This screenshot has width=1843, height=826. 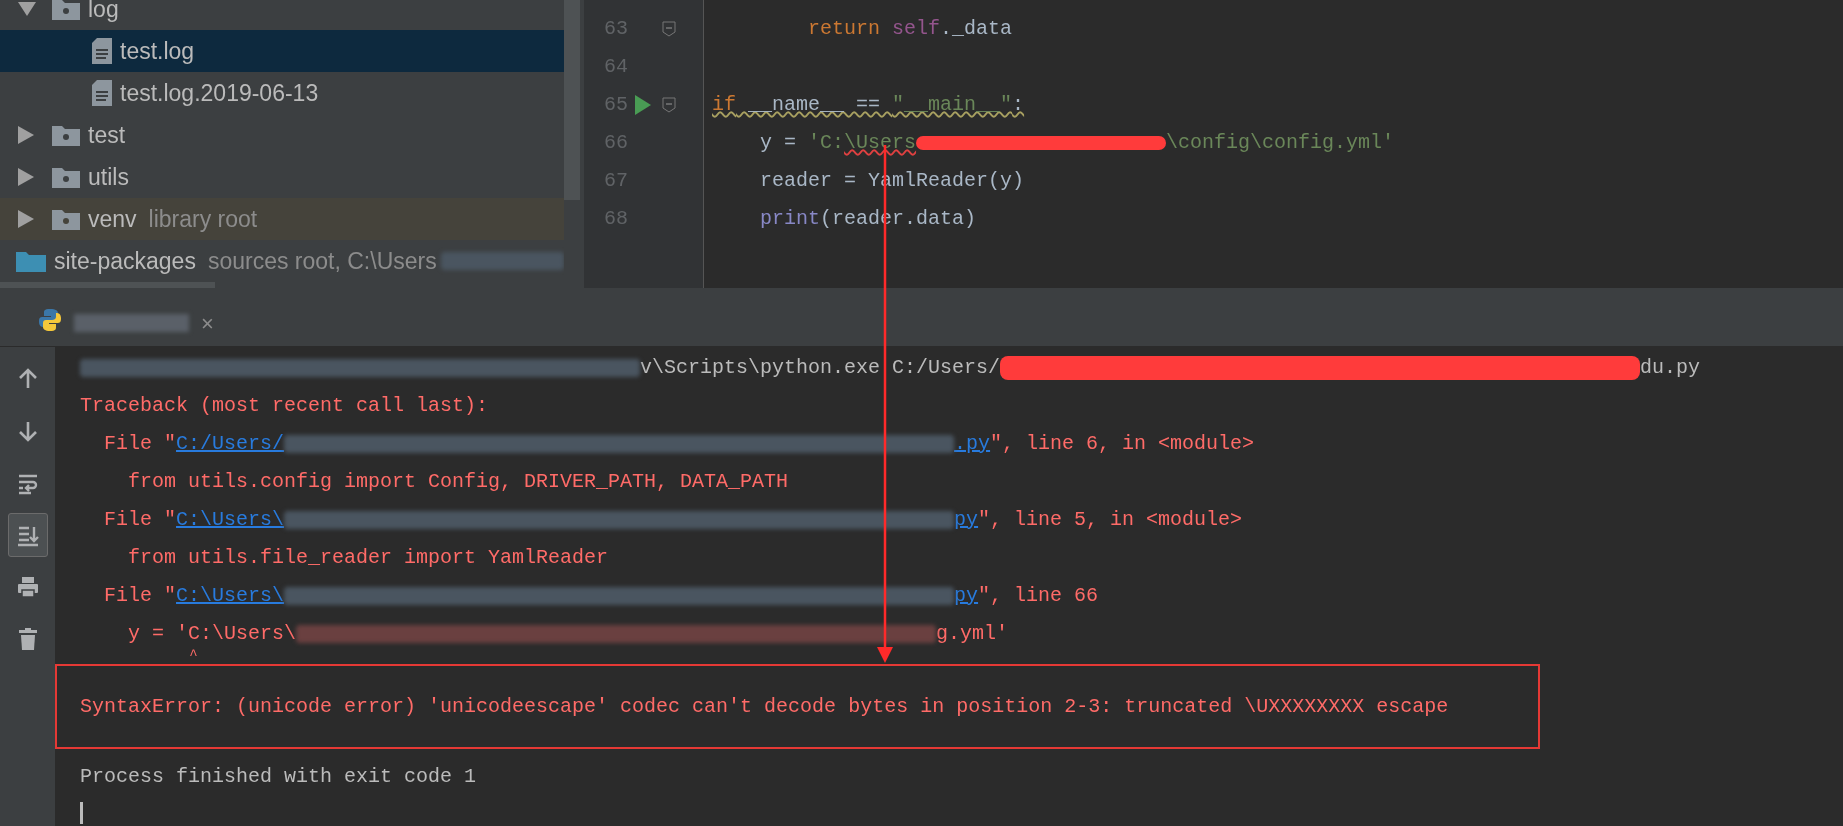 I want to click on console-text: SyntaxError: (unicode error) 'unicodeescape' codec can't decode bytes in position 2-3: truncated \UXXXXXXXX escape, so click(x=764, y=706).